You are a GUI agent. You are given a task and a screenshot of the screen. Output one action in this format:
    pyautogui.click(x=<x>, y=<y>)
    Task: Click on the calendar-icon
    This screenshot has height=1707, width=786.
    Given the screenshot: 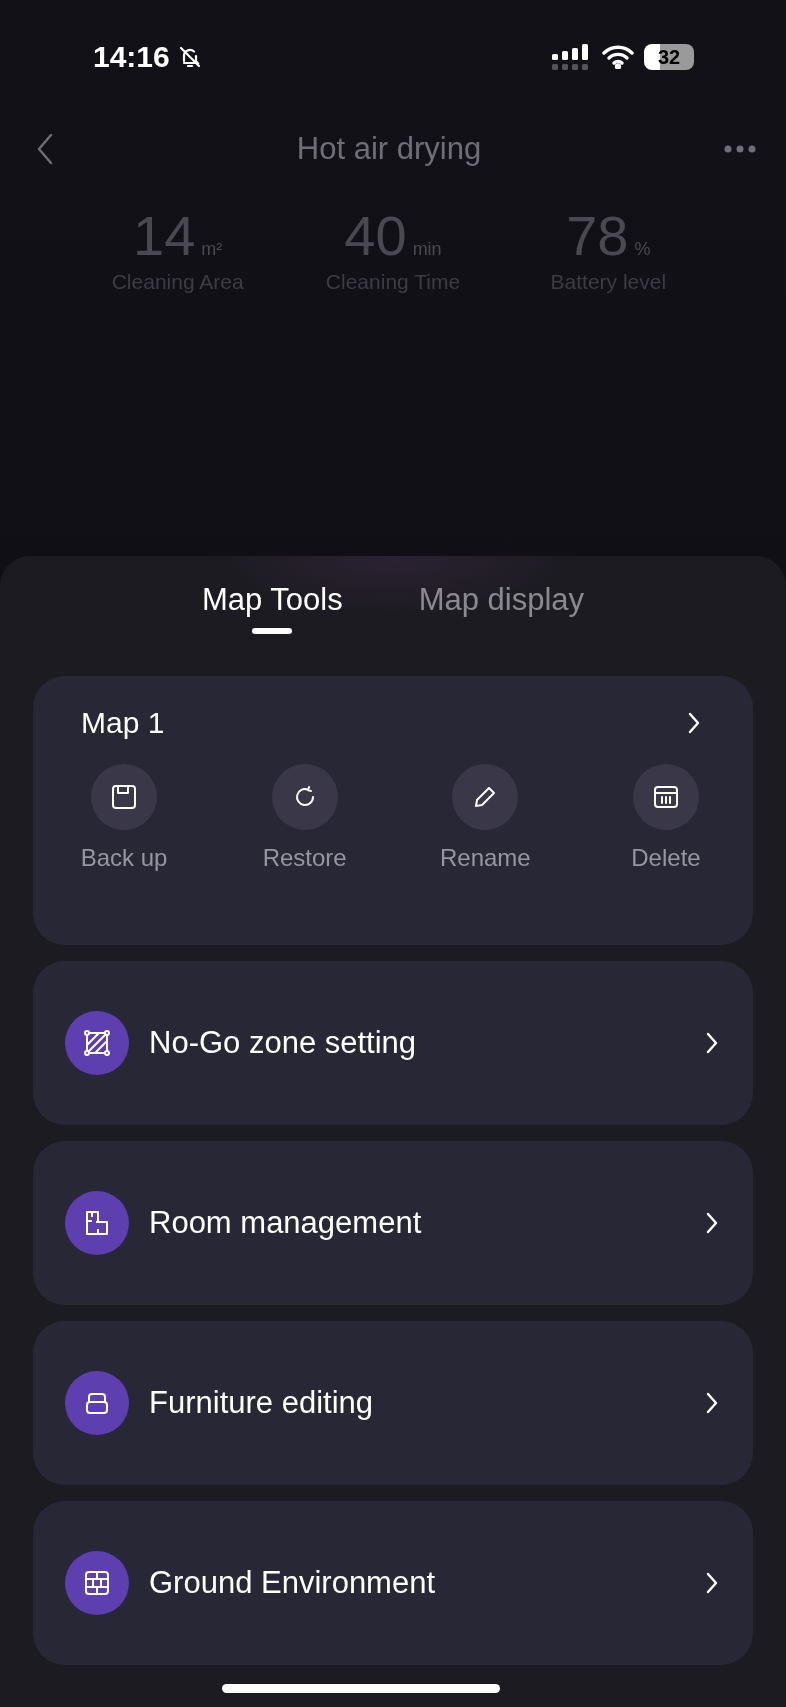 What is the action you would take?
    pyautogui.click(x=665, y=797)
    